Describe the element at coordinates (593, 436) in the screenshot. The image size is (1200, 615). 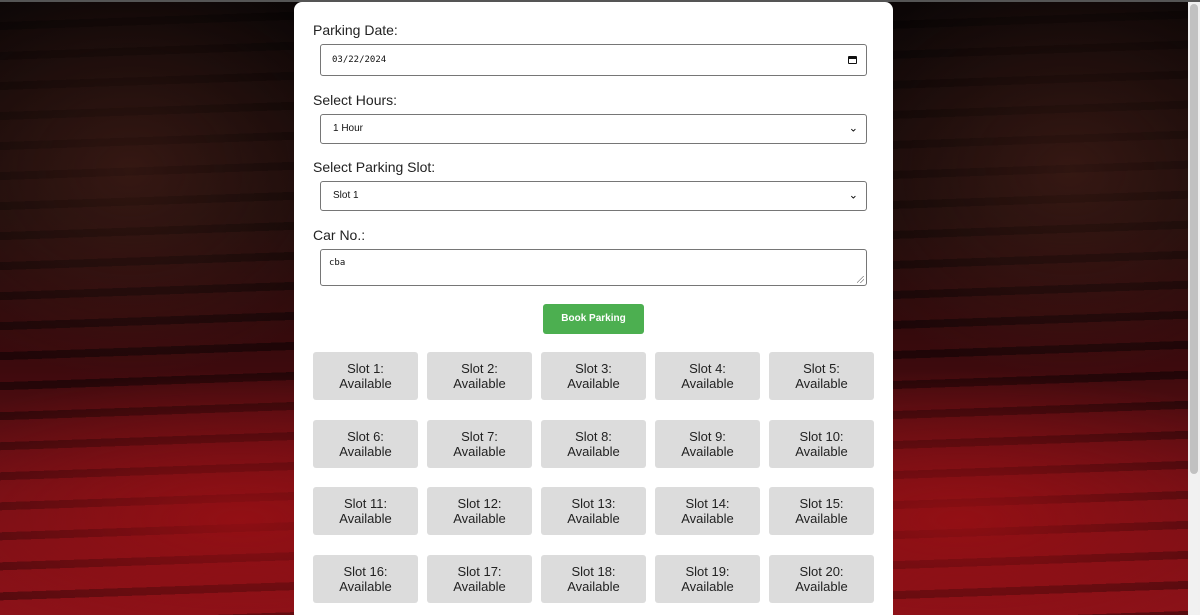
I see `slot-name: Slot 8:` at that location.